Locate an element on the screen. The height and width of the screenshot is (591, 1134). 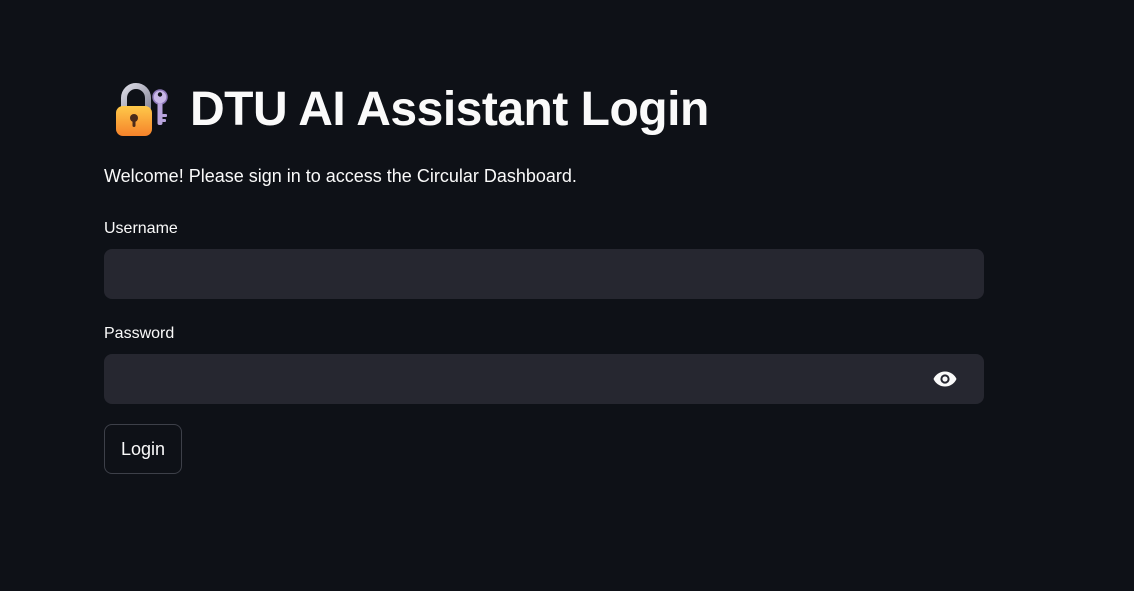
username-field-container is located at coordinates (544, 274).